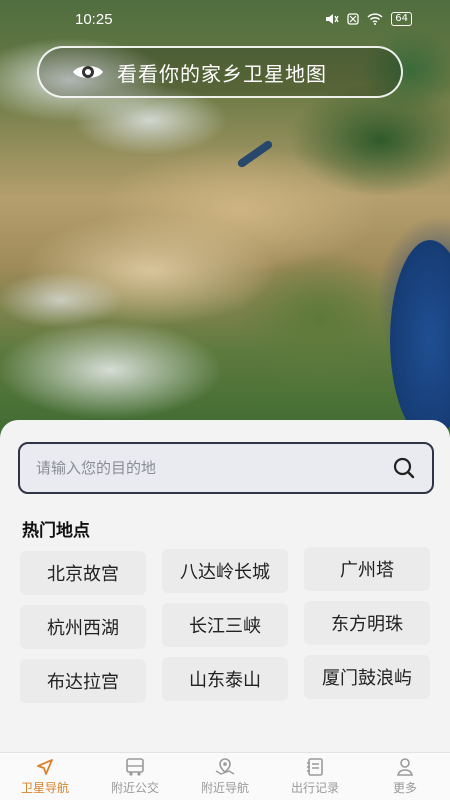  What do you see at coordinates (214, 468) in the screenshot?
I see `search-input` at bounding box center [214, 468].